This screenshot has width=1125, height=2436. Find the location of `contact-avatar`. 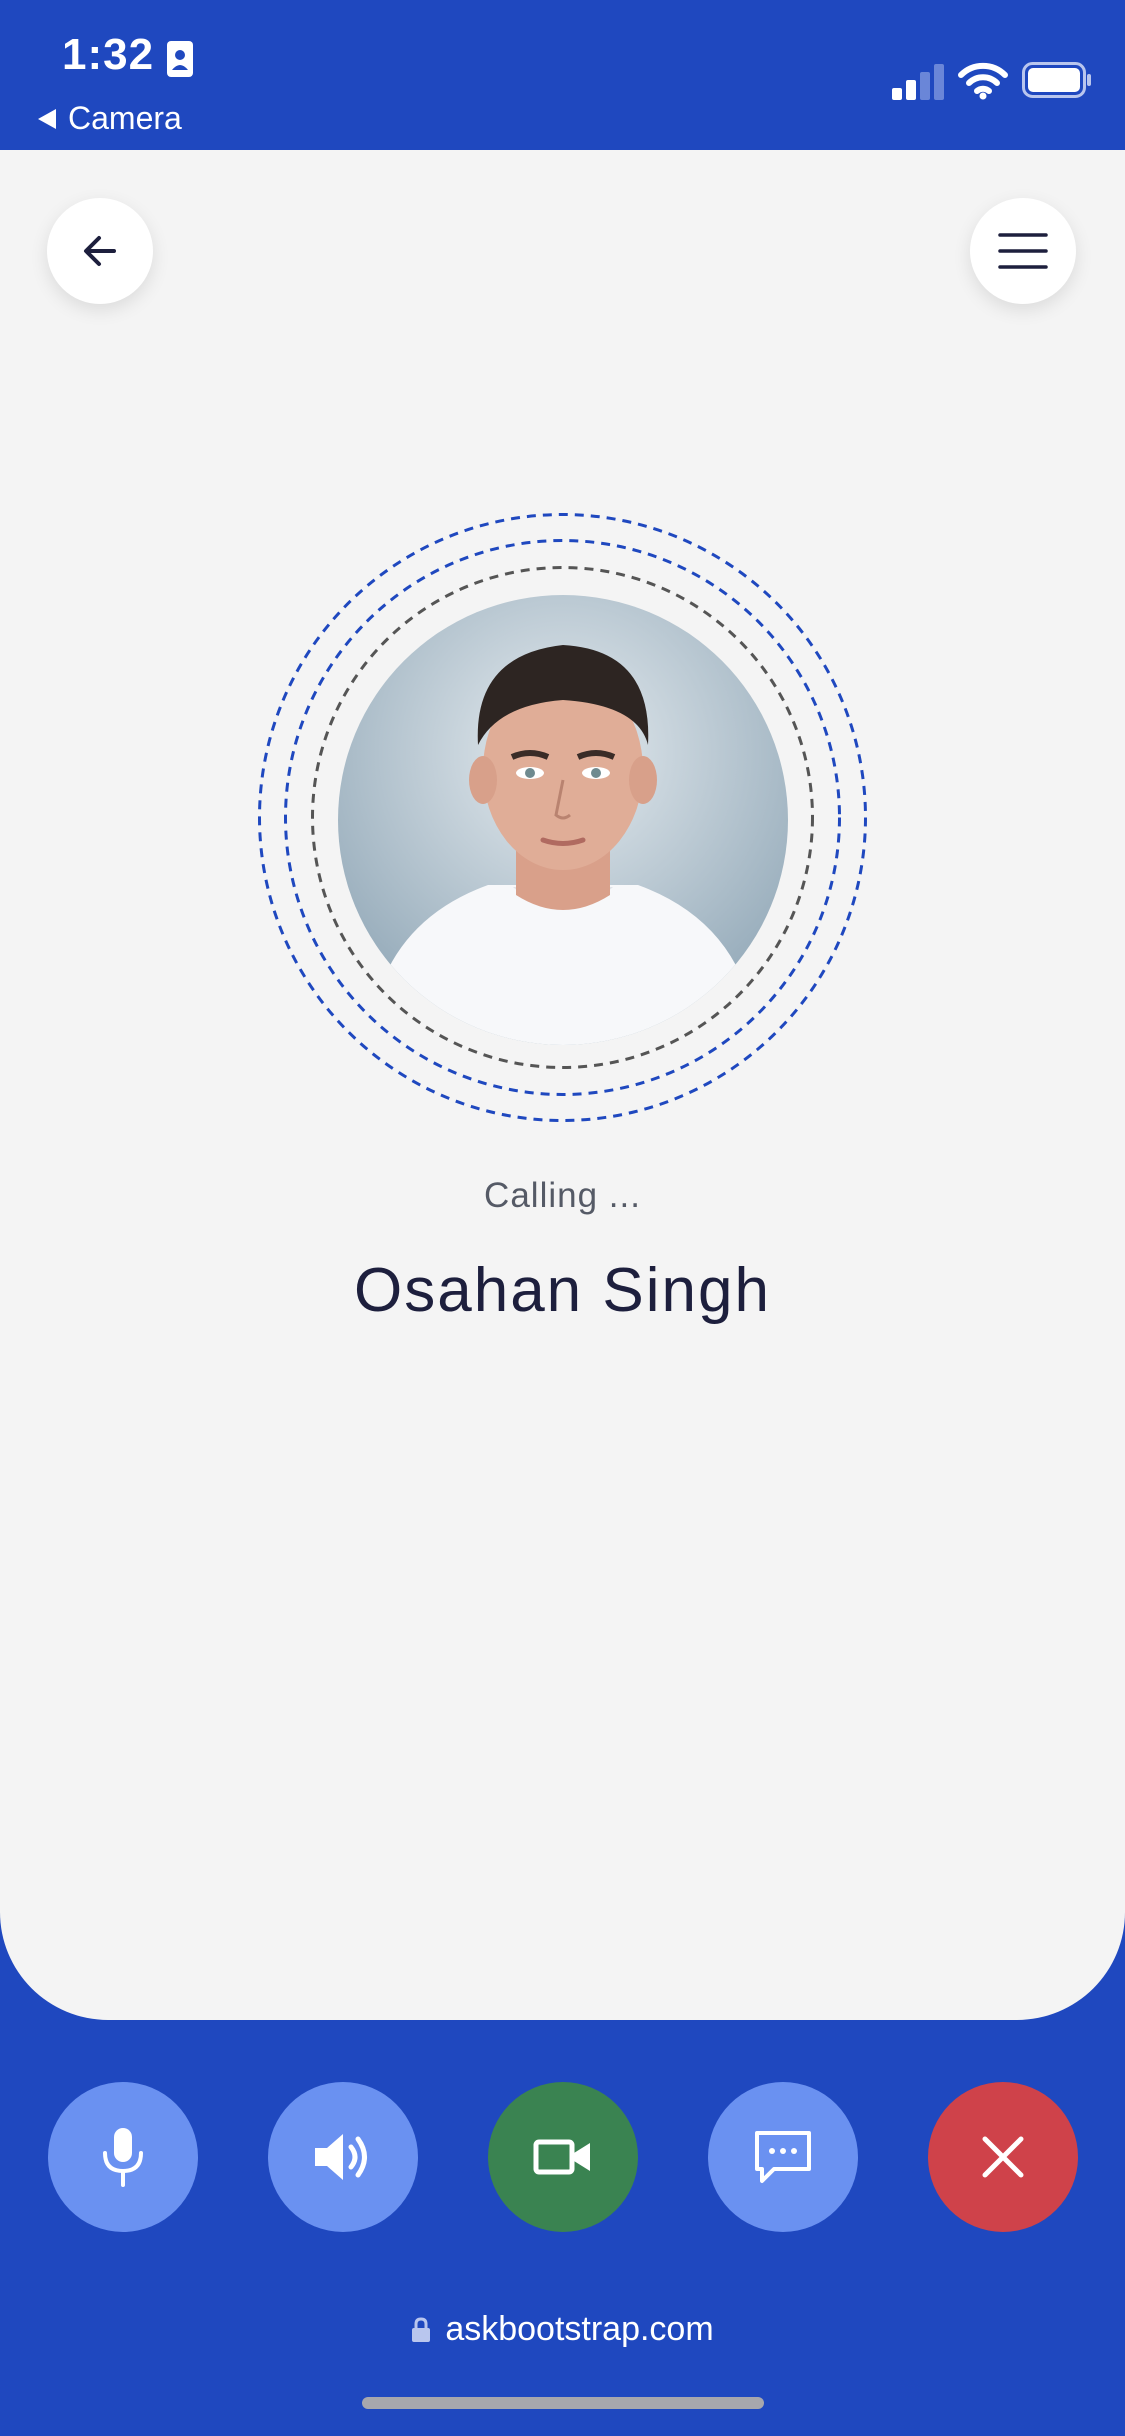

contact-avatar is located at coordinates (563, 820).